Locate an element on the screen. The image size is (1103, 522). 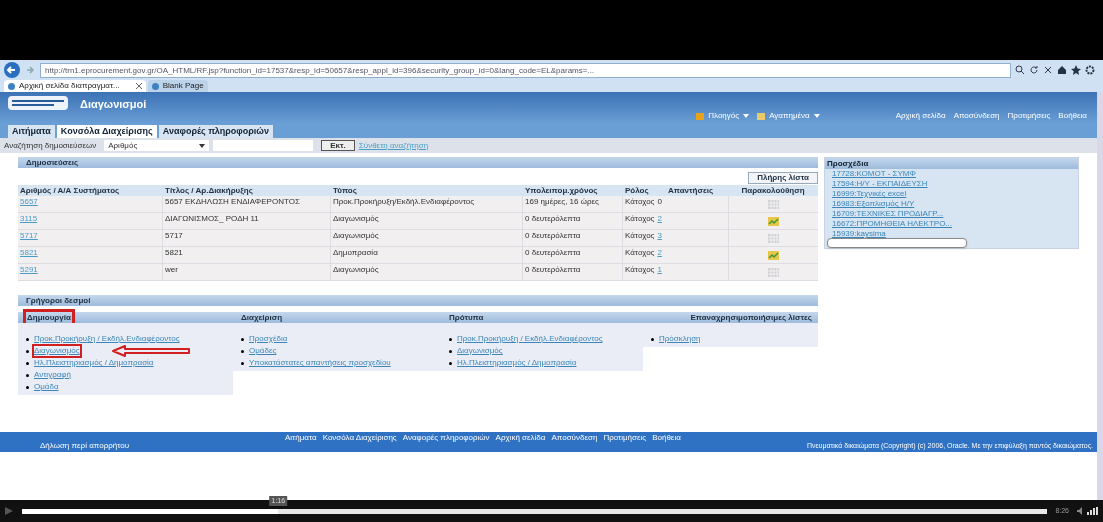
app-title: Διαγωνισμοί is located at coordinates (113, 104).